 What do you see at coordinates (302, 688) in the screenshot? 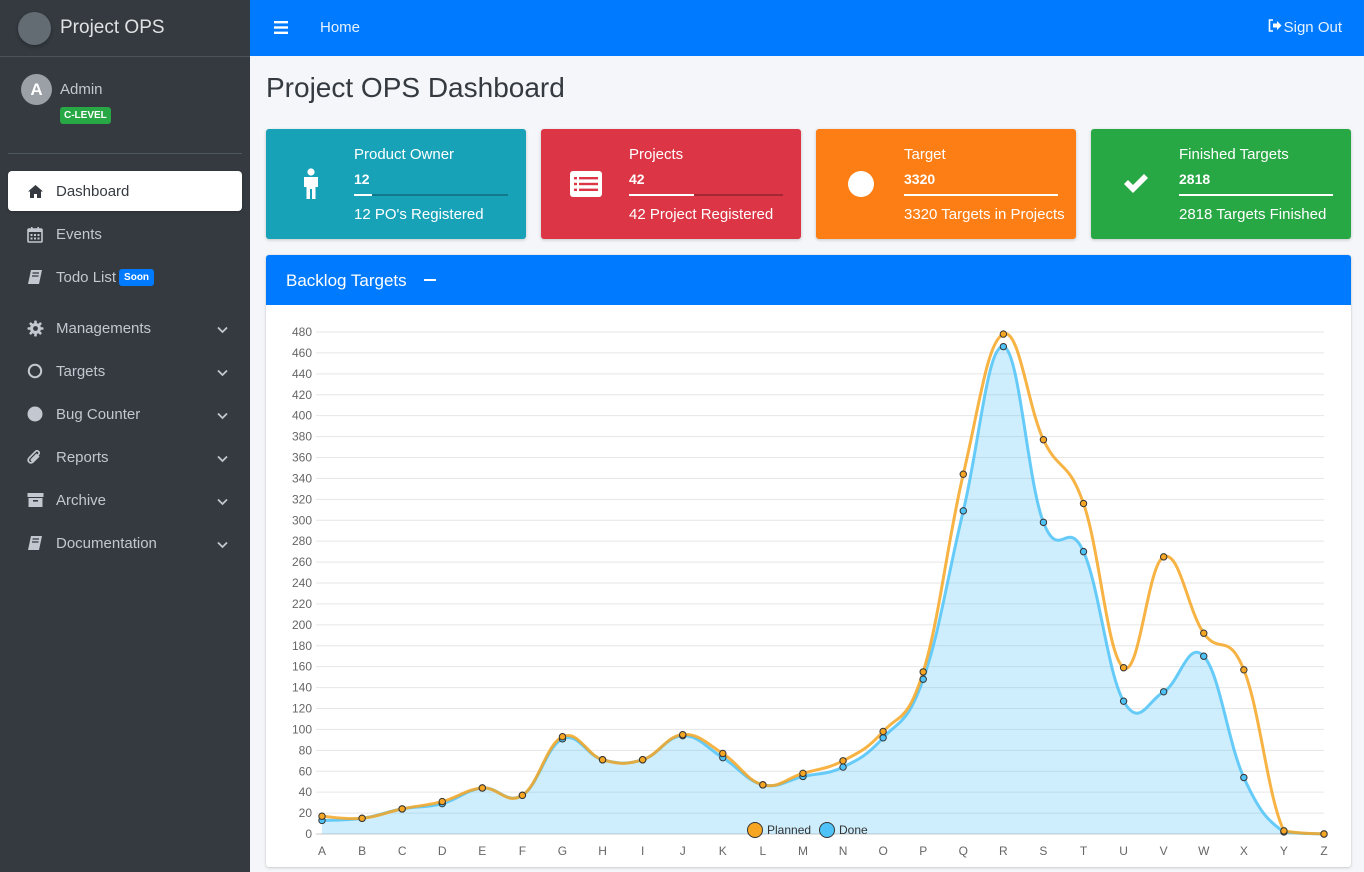
I see `y-tick-label: 140` at bounding box center [302, 688].